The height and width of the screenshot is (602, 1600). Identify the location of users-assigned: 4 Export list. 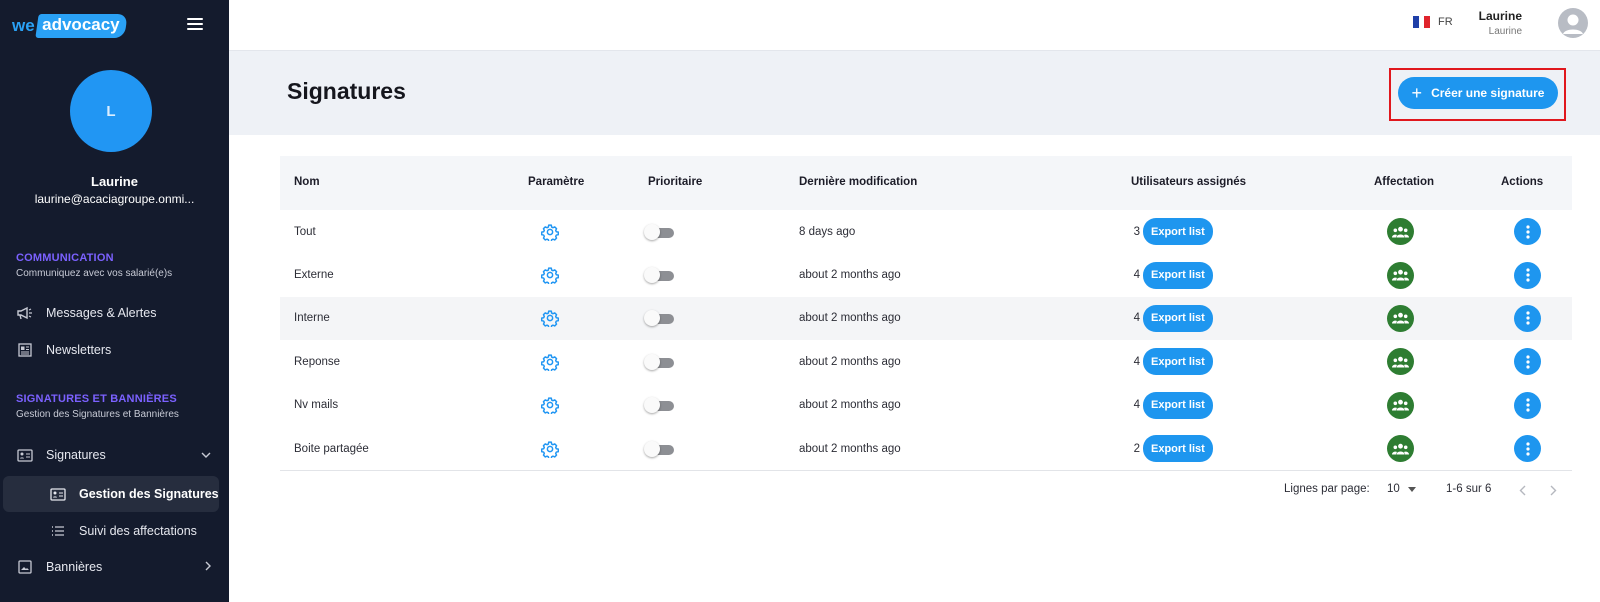
(1170, 405).